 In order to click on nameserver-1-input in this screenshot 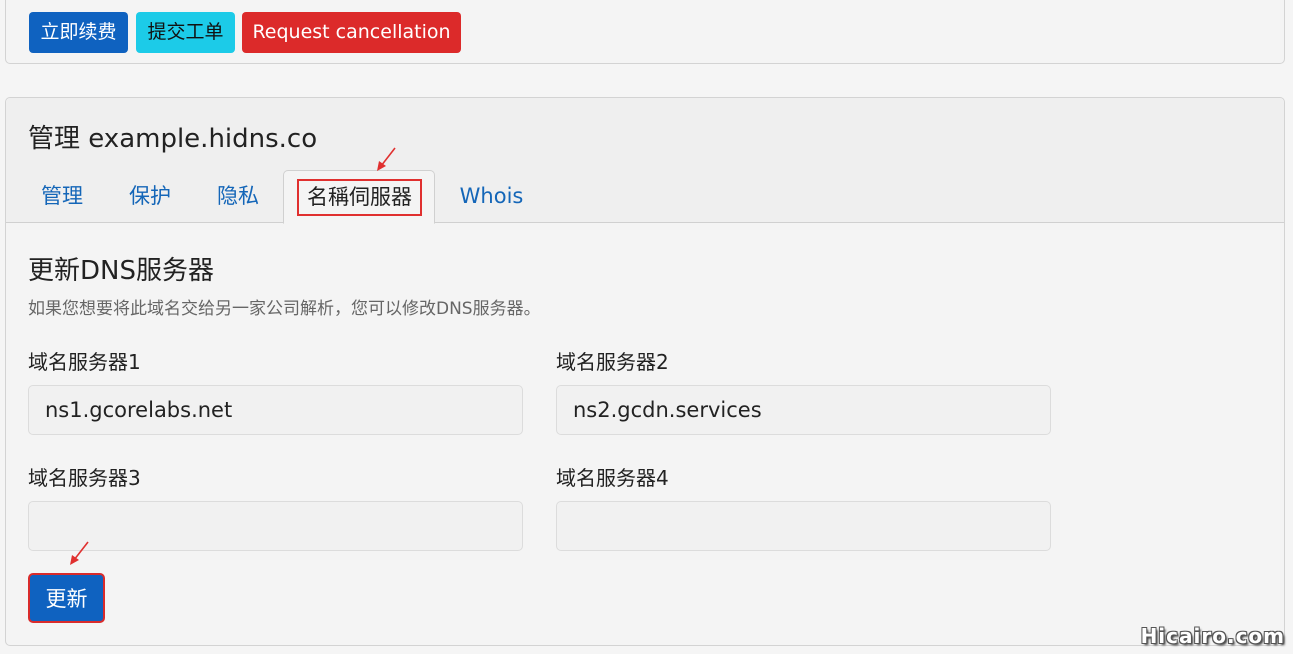, I will do `click(275, 410)`.